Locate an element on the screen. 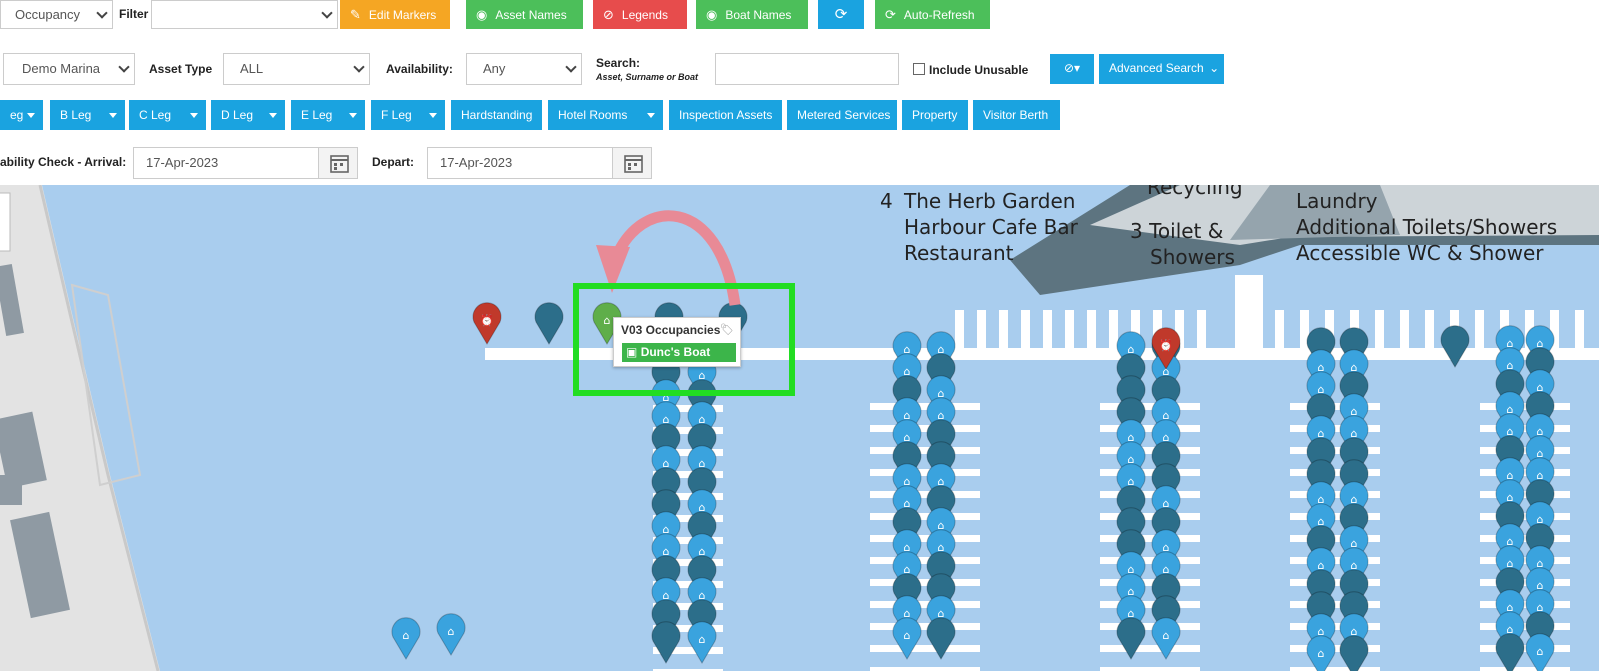 Image resolution: width=1599 pixels, height=671 pixels. map-label-additional-toilets: Additional Toilets/Showers is located at coordinates (1427, 227).